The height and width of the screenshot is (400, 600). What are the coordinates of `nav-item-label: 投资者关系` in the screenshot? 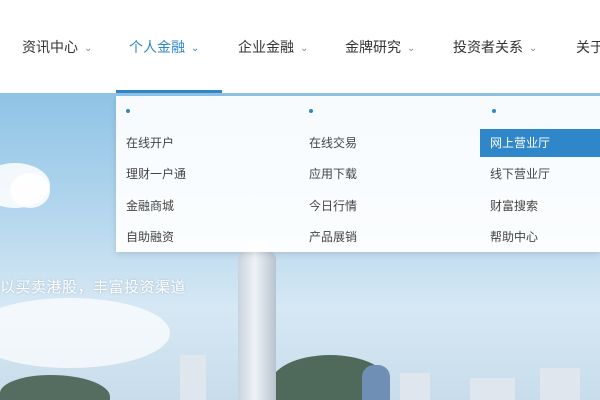 It's located at (488, 48).